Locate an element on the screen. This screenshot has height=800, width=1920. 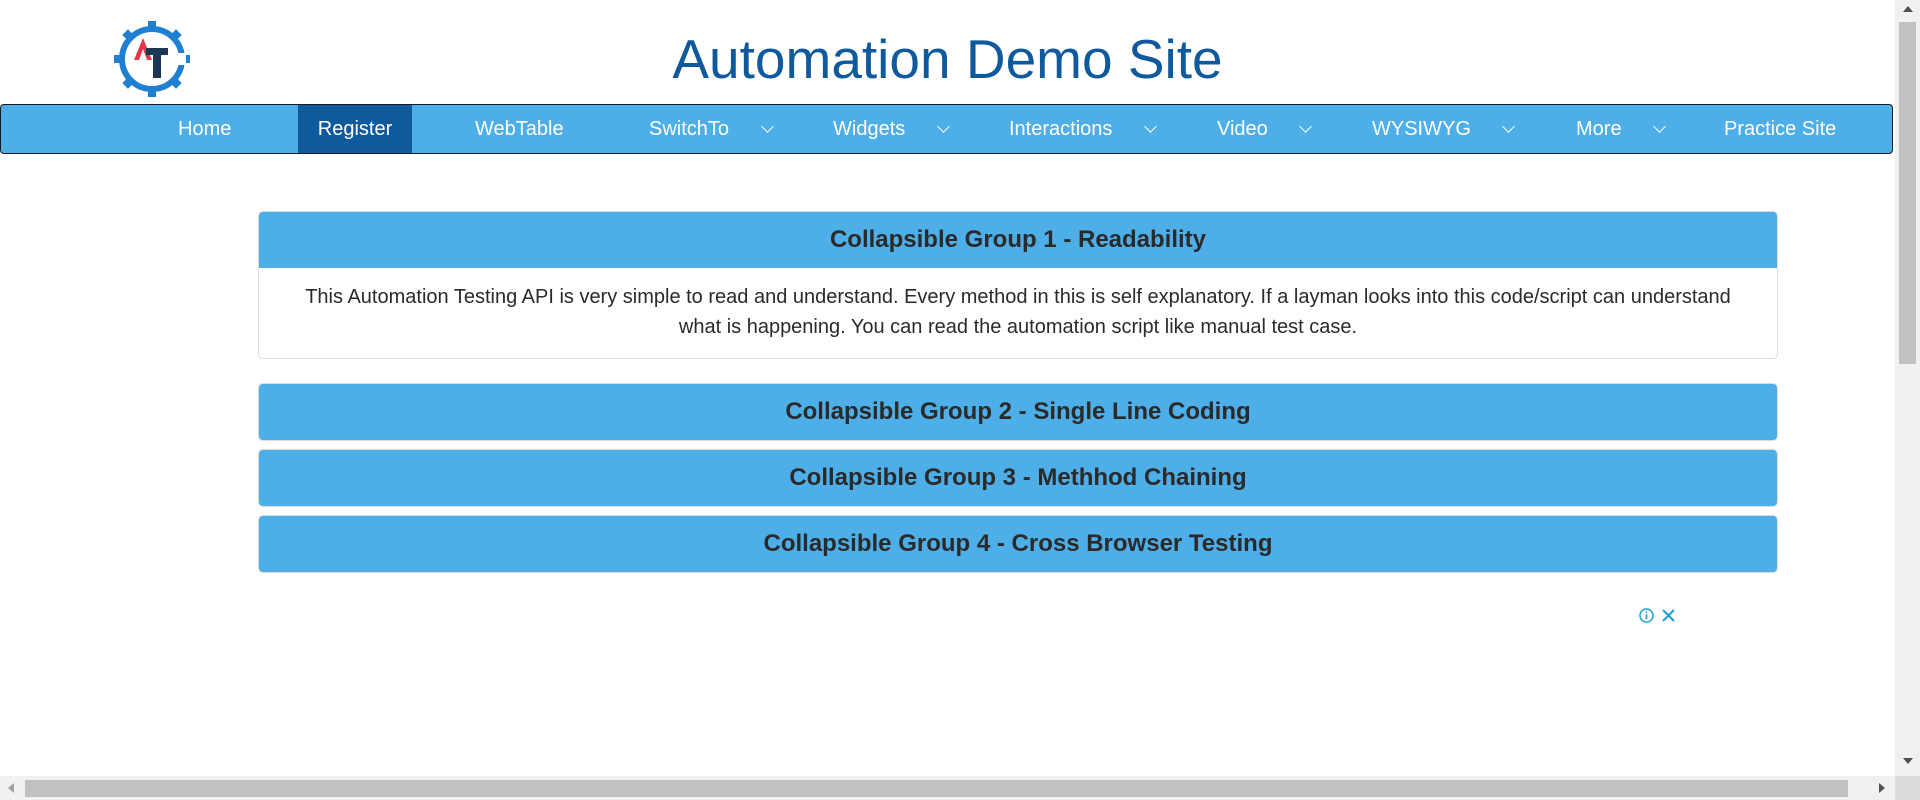
horizontal-scrollbar is located at coordinates (947, 788).